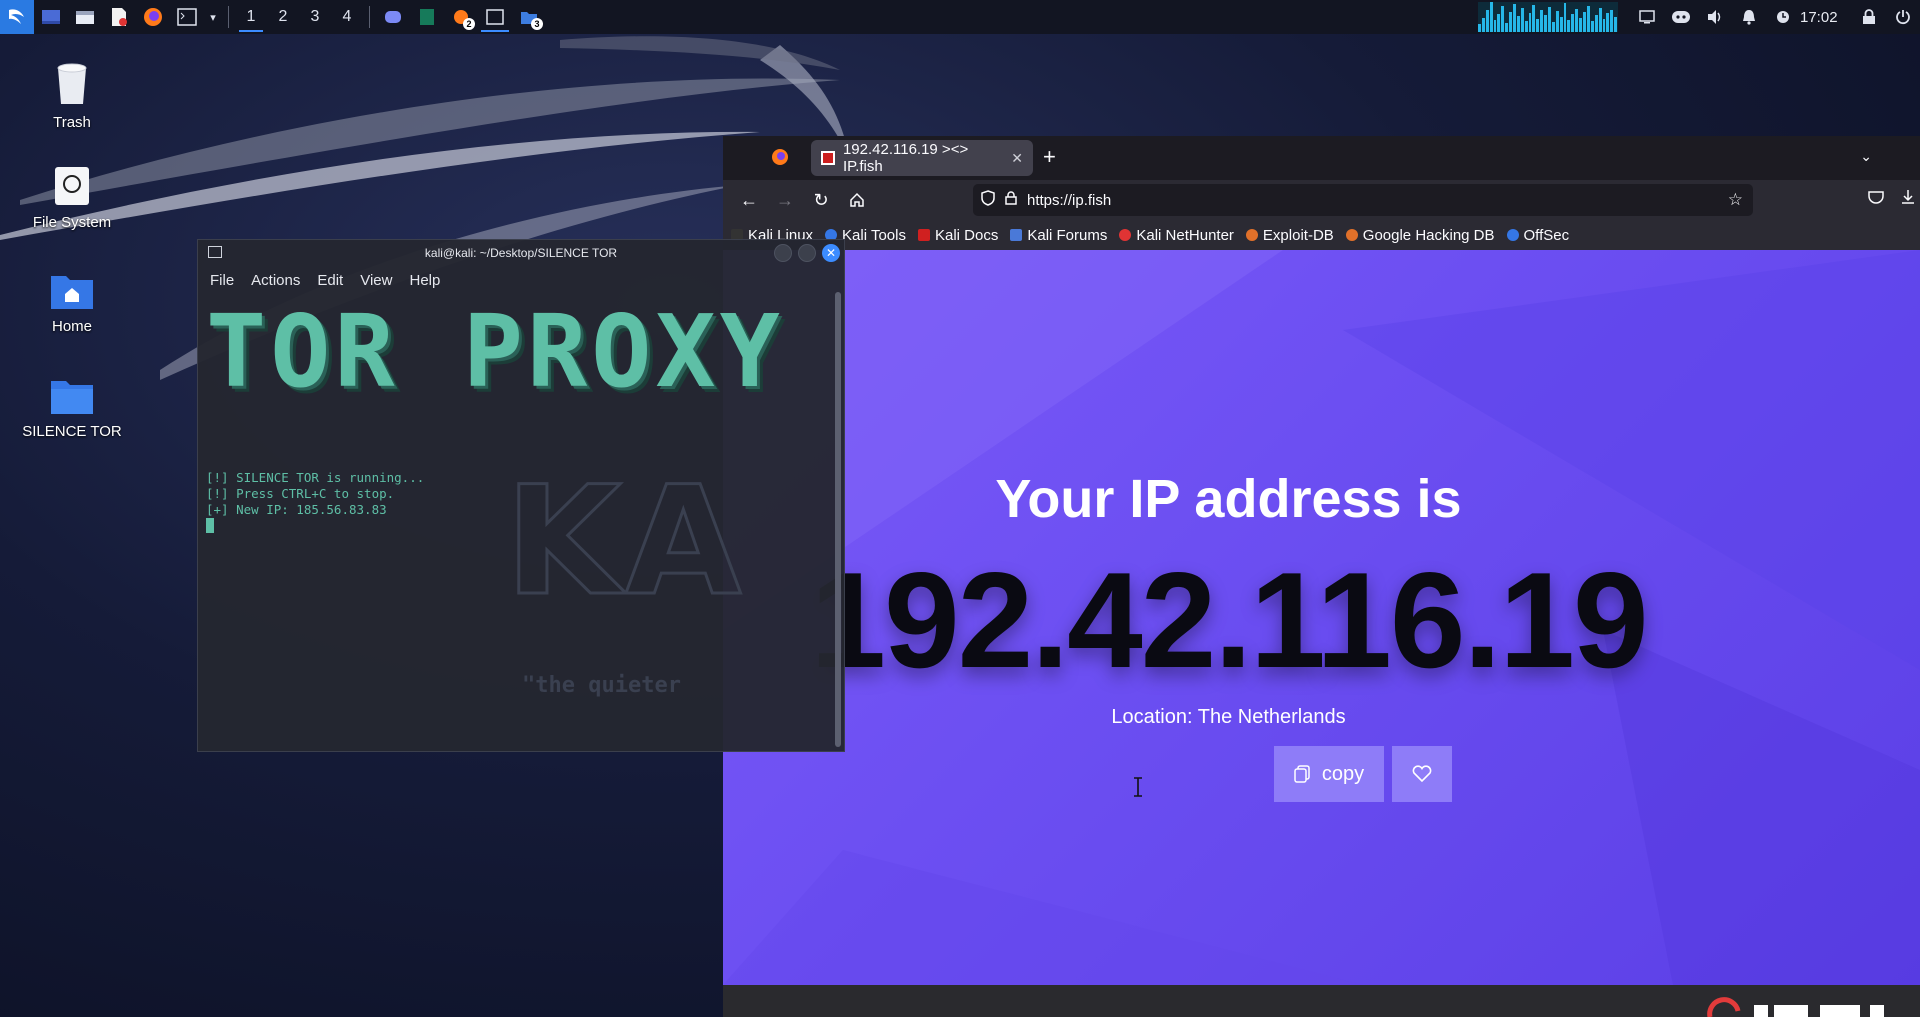 The width and height of the screenshot is (1920, 1017). What do you see at coordinates (427, 17) in the screenshot?
I see `app-task-icon` at bounding box center [427, 17].